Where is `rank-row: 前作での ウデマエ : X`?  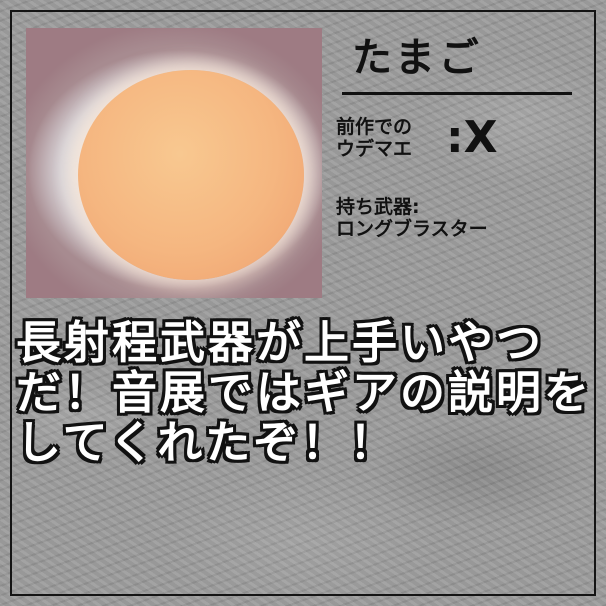 rank-row: 前作での ウデマエ : X is located at coordinates (418, 137).